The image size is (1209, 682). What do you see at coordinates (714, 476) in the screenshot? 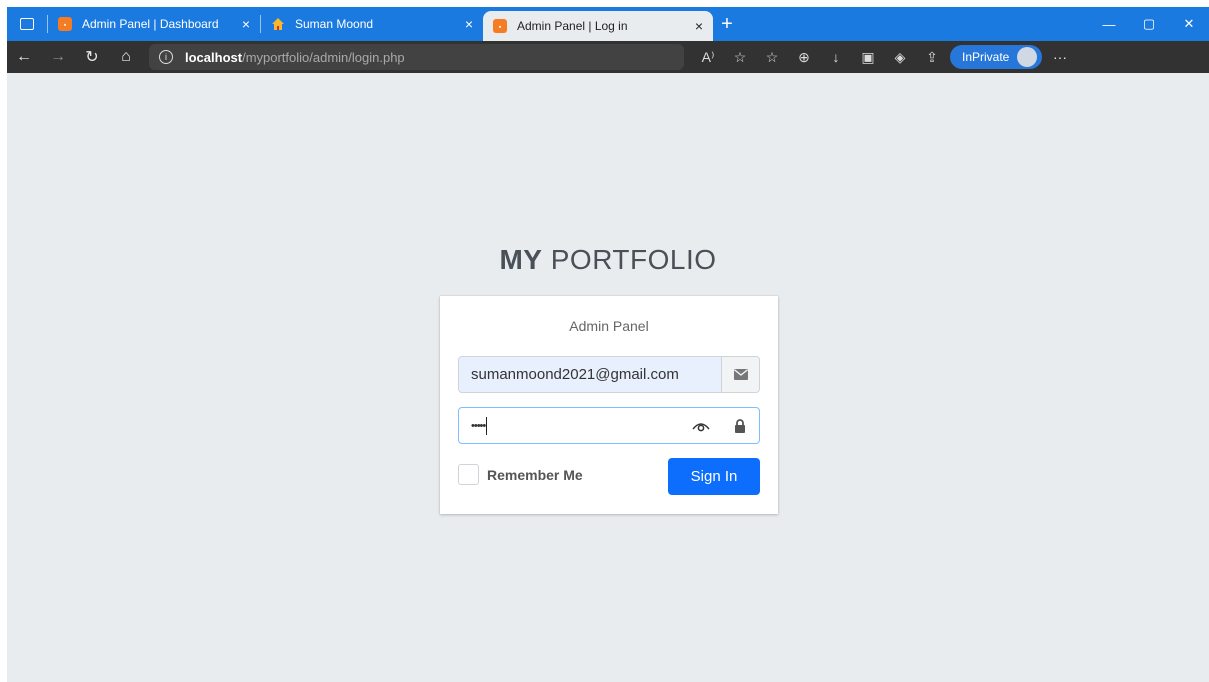
I see `sign-in-button: Sign In` at bounding box center [714, 476].